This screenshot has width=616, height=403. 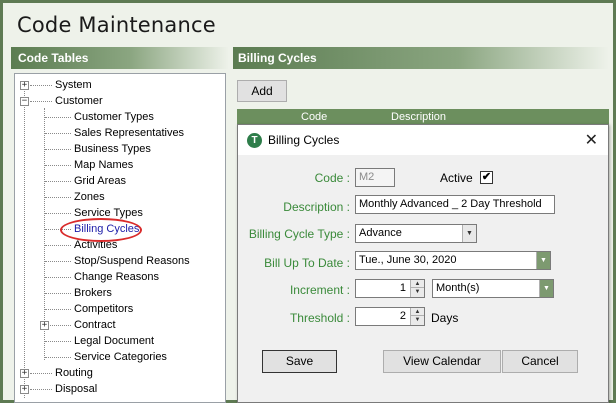 What do you see at coordinates (95, 325) in the screenshot?
I see `tree-item-contract: Contract` at bounding box center [95, 325].